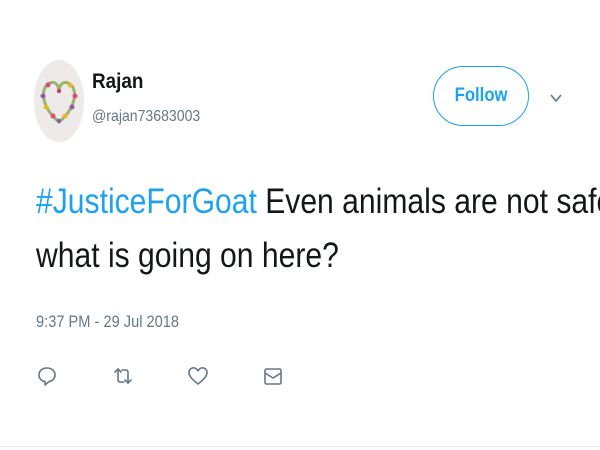  I want to click on tweet-text-line1: Even animals are not safe, so click(428, 201).